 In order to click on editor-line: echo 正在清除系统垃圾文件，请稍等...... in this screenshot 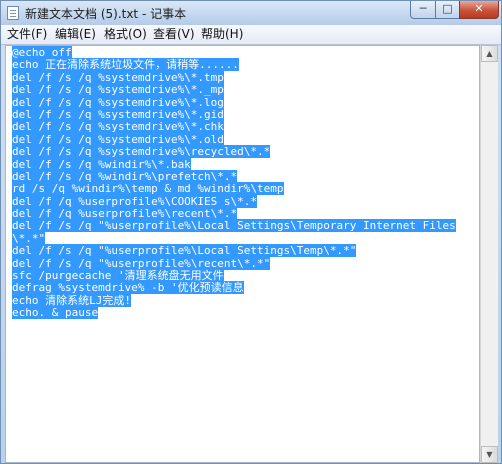, I will do `click(234, 65)`.